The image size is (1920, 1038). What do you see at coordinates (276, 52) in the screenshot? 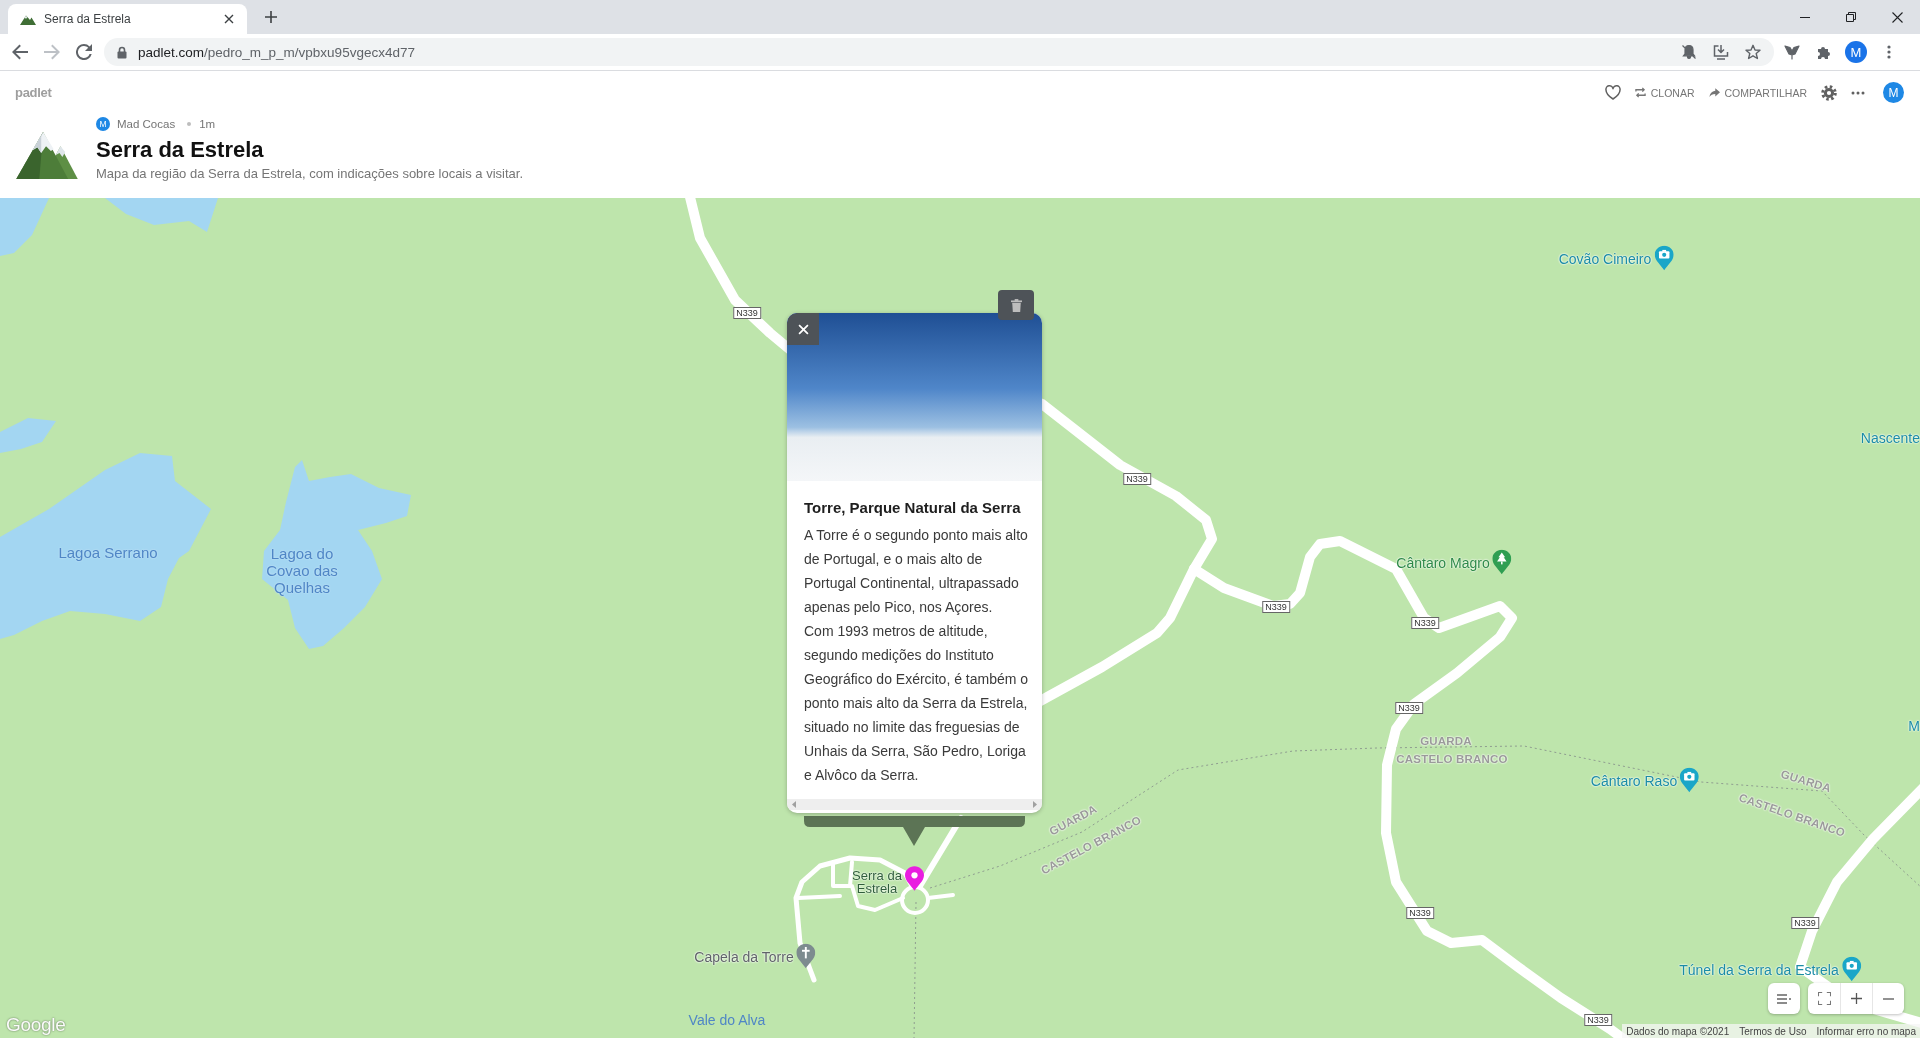
I see `url-text: padlet.com/pedro_m_p_m/vpbxu95vgecx4d77` at bounding box center [276, 52].